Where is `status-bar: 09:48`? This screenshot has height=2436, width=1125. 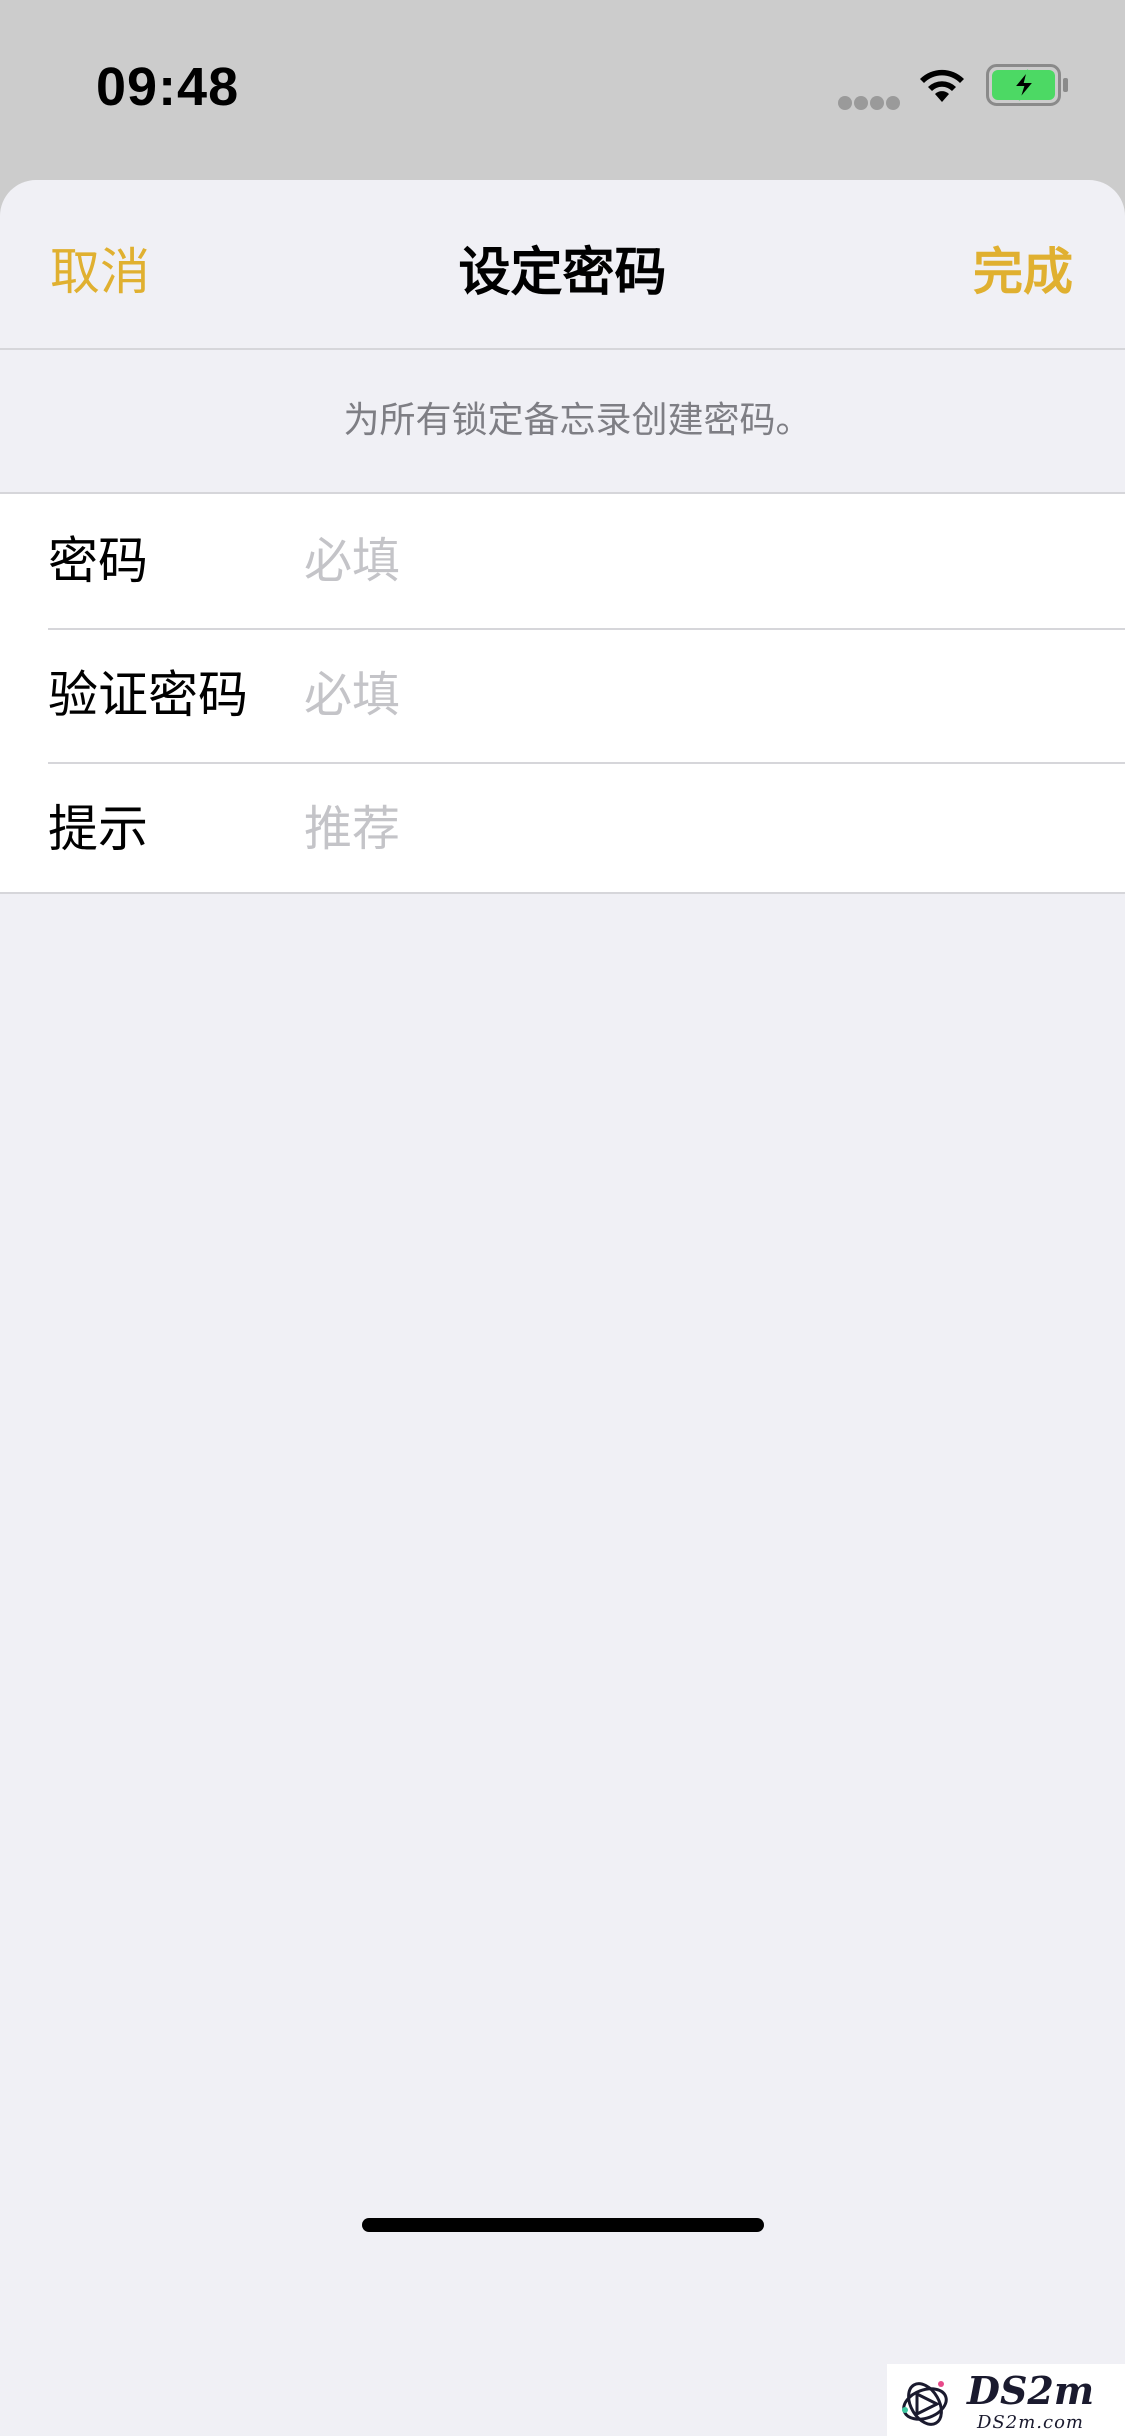 status-bar: 09:48 is located at coordinates (562, 90).